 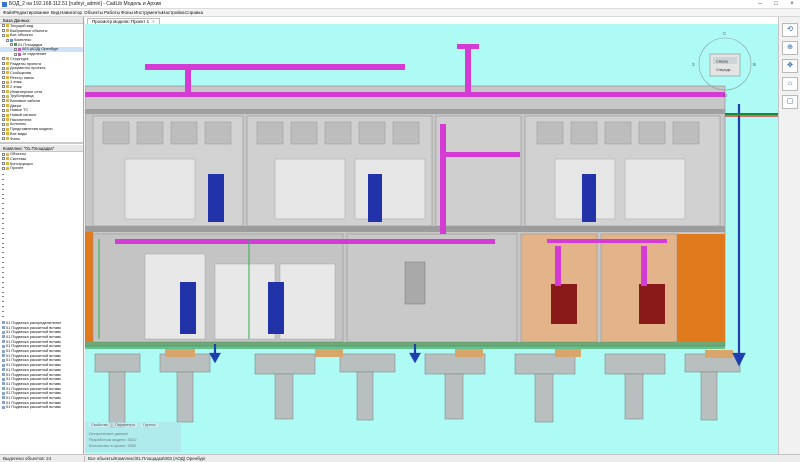 I want to click on menu-objects: Объекты, so click(x=93, y=12).